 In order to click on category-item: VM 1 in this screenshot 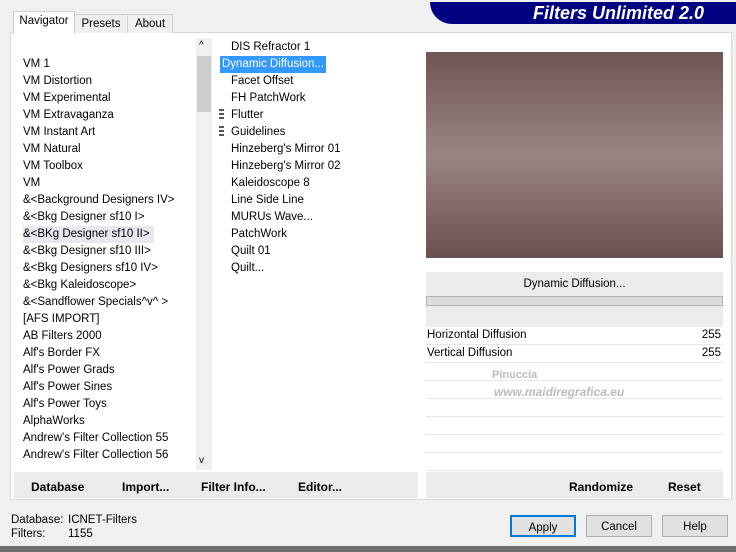, I will do `click(36, 64)`.